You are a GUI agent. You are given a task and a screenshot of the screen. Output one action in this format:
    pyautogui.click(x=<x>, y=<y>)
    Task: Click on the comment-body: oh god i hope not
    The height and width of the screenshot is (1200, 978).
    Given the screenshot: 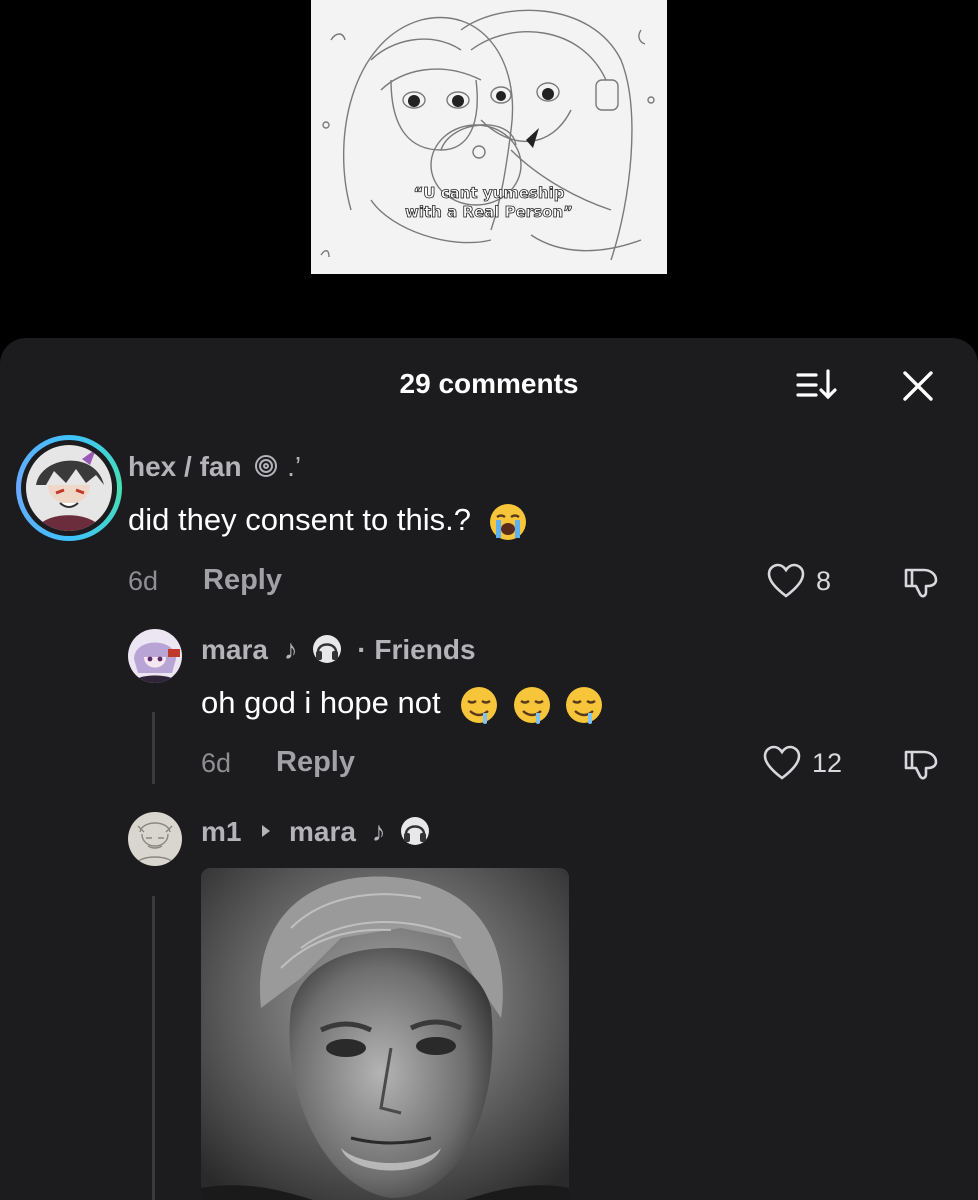 What is the action you would take?
    pyautogui.click(x=321, y=702)
    